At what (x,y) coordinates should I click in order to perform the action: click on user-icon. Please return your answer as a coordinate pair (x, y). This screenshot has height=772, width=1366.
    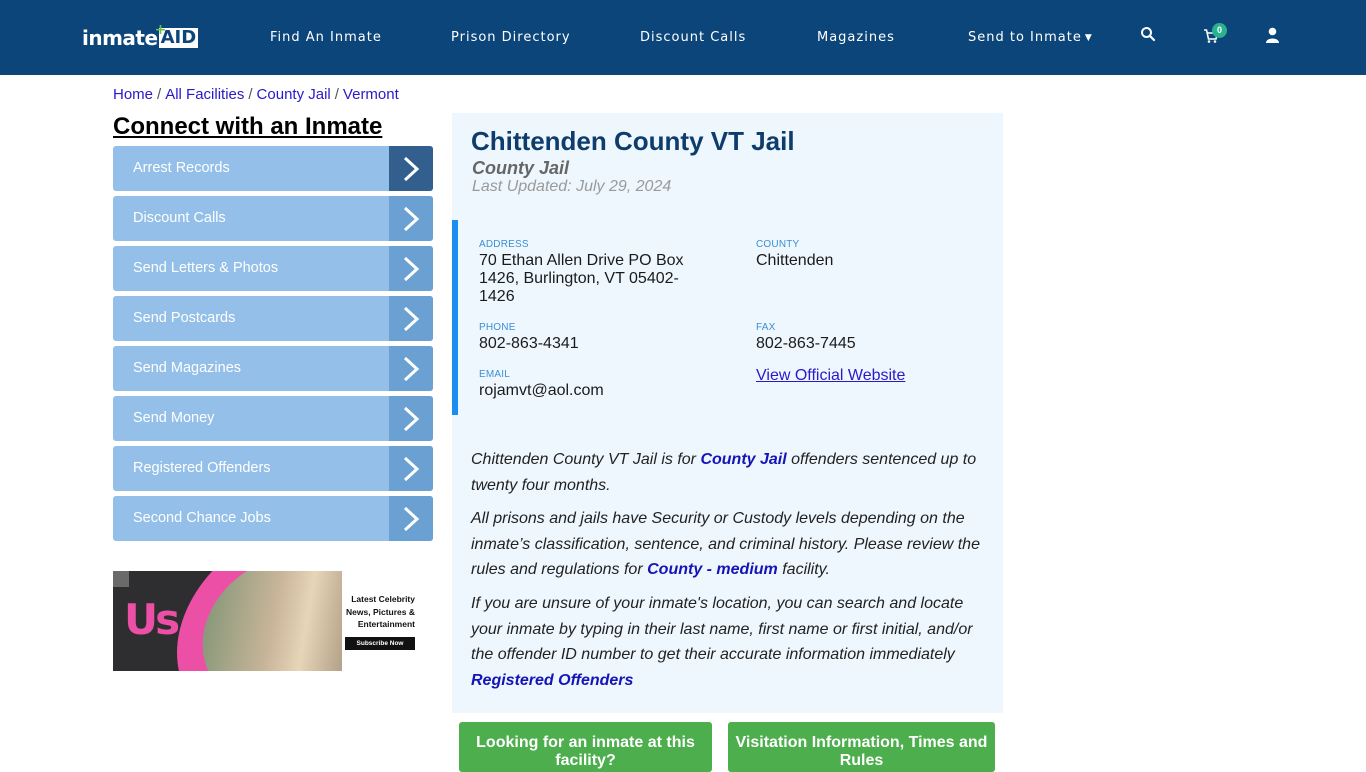
    Looking at the image, I should click on (1275, 37).